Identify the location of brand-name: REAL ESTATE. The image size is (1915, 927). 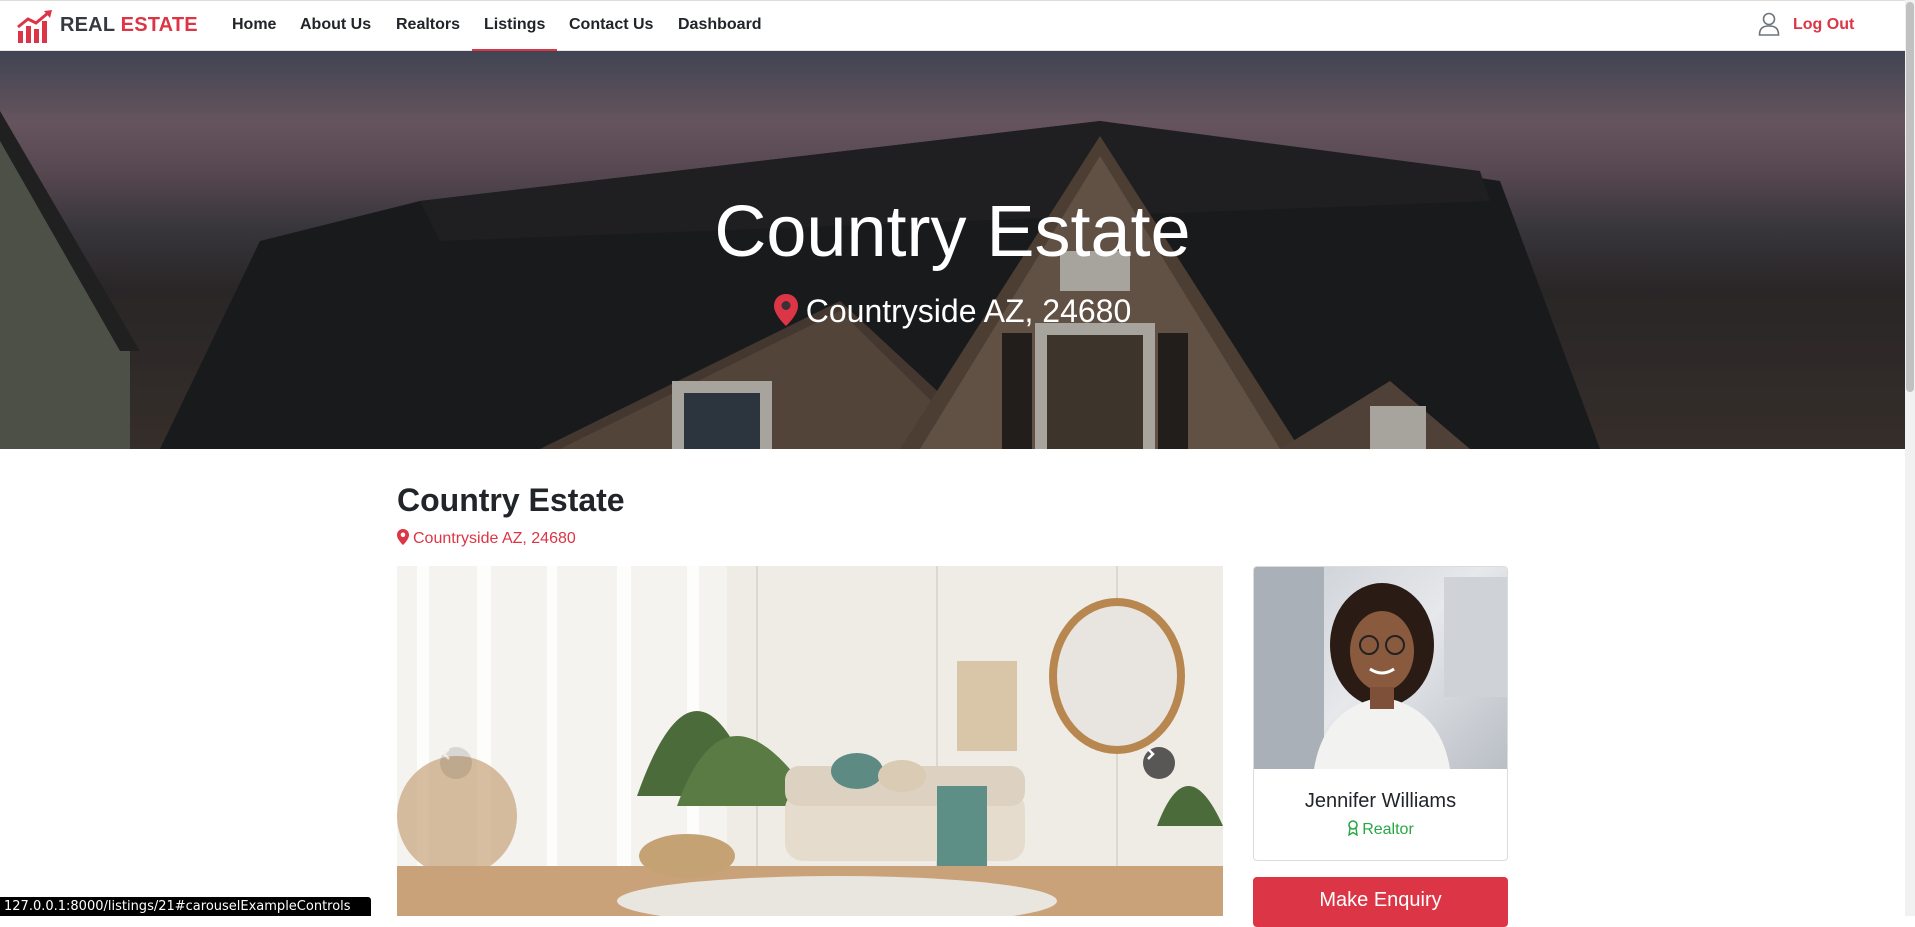
(129, 25).